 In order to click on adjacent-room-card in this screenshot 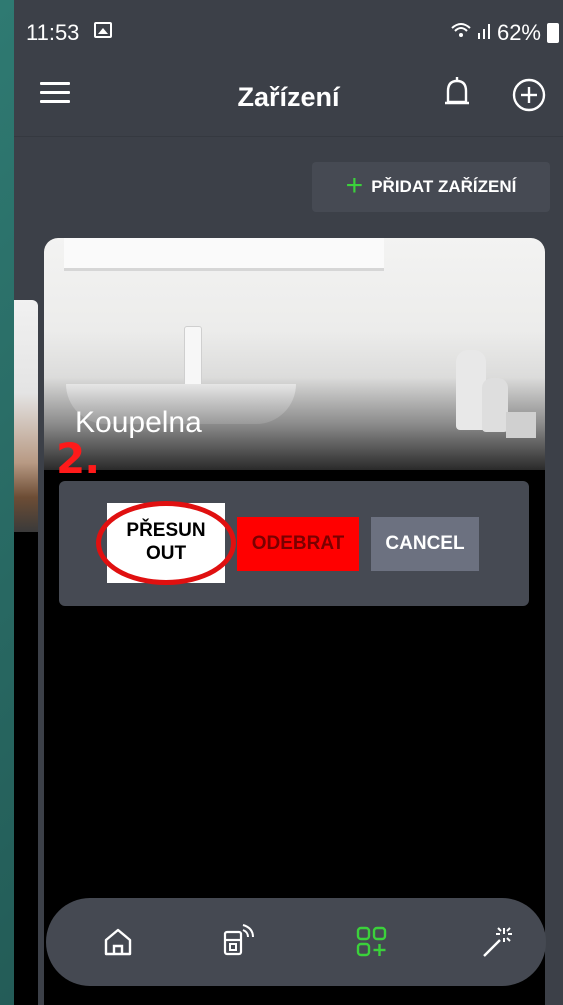, I will do `click(26, 416)`.